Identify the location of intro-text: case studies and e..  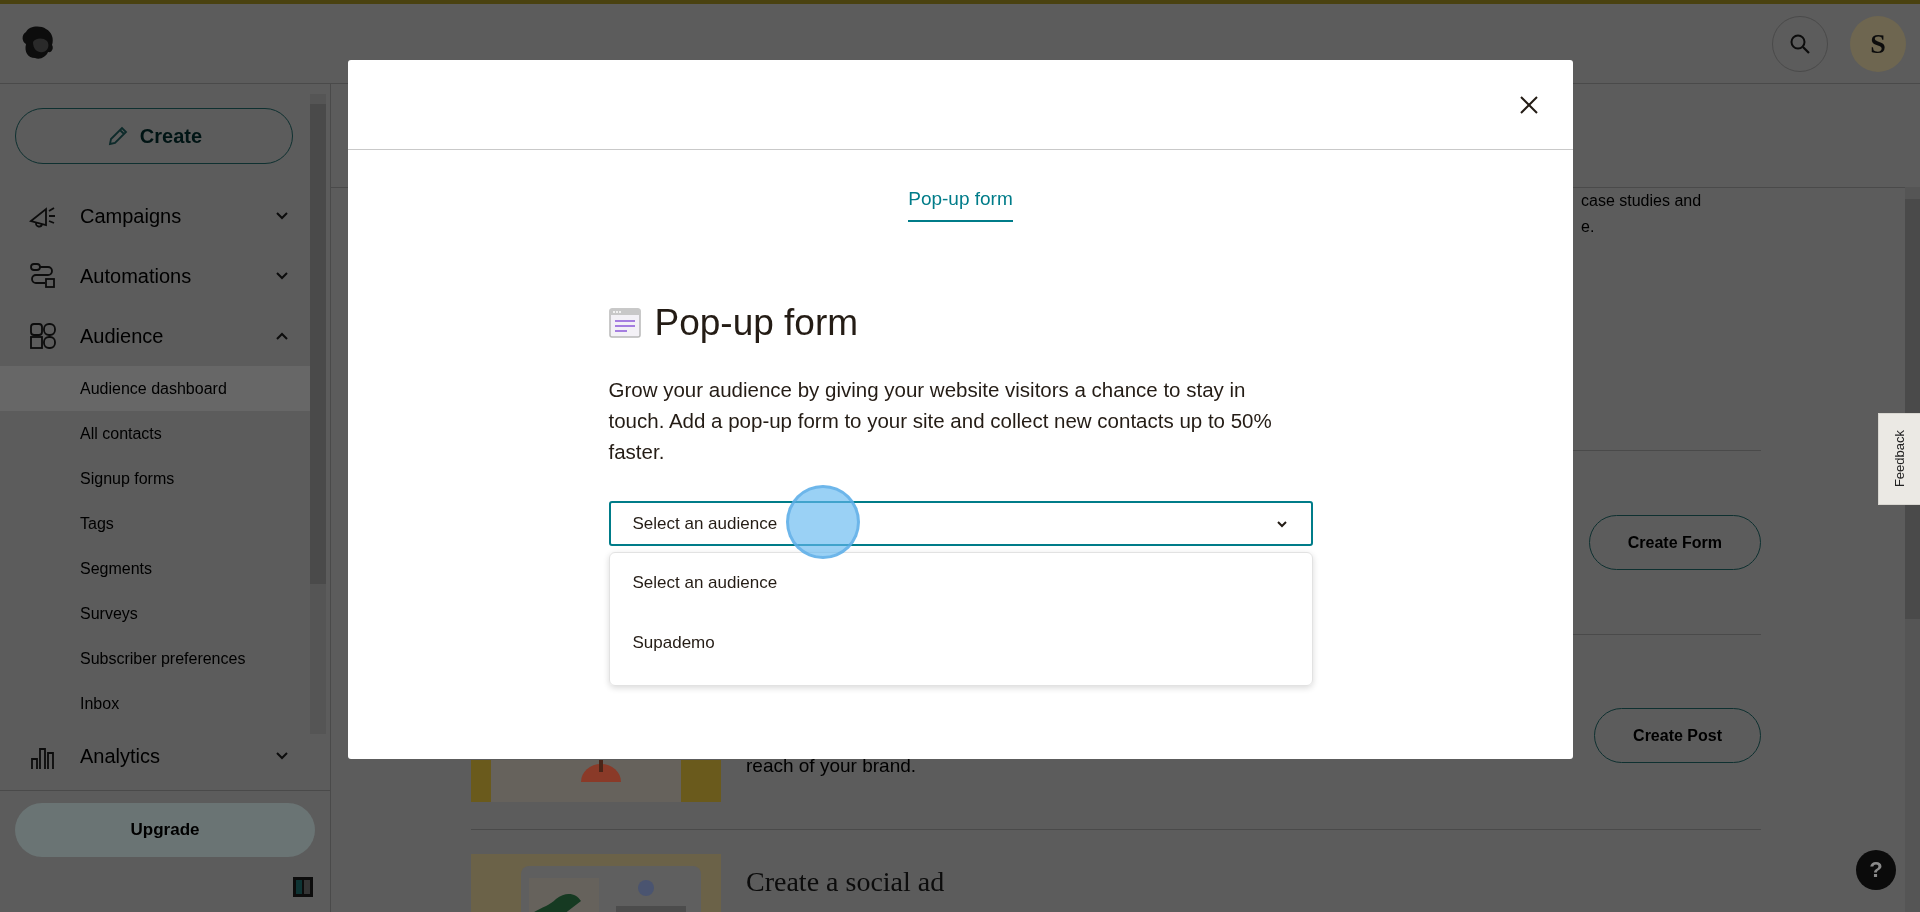
(1642, 214).